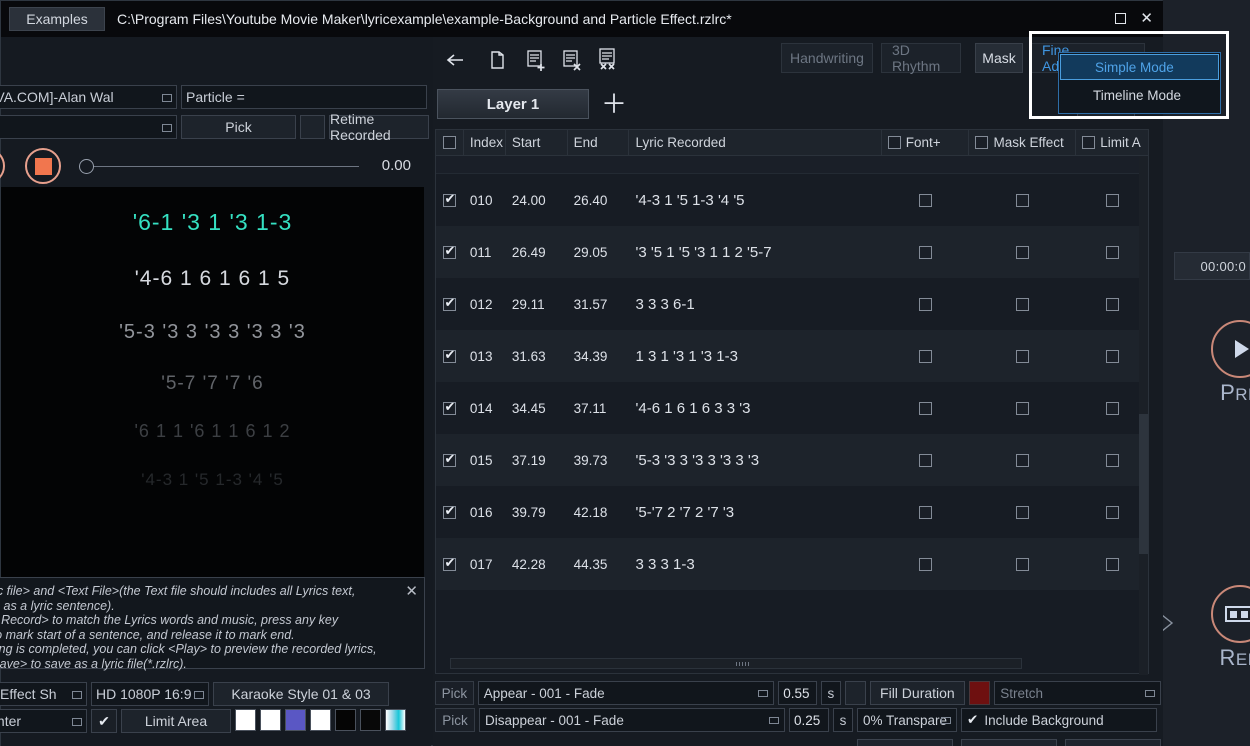 Image resolution: width=1250 pixels, height=746 pixels. I want to click on table-horizontal-scrollbar, so click(736, 663).